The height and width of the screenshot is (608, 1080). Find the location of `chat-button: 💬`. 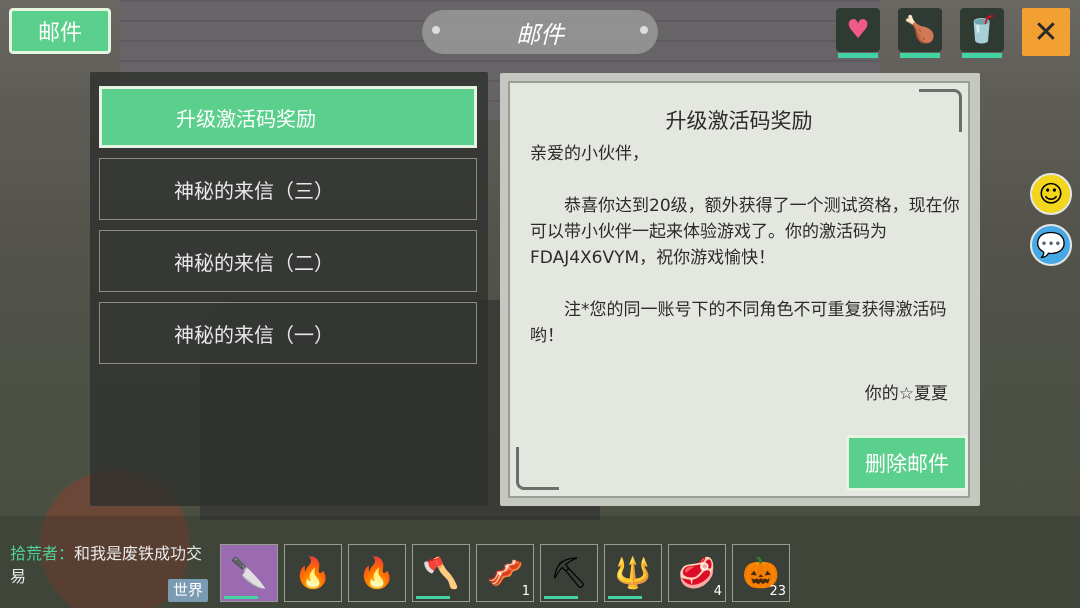

chat-button: 💬 is located at coordinates (1051, 245).